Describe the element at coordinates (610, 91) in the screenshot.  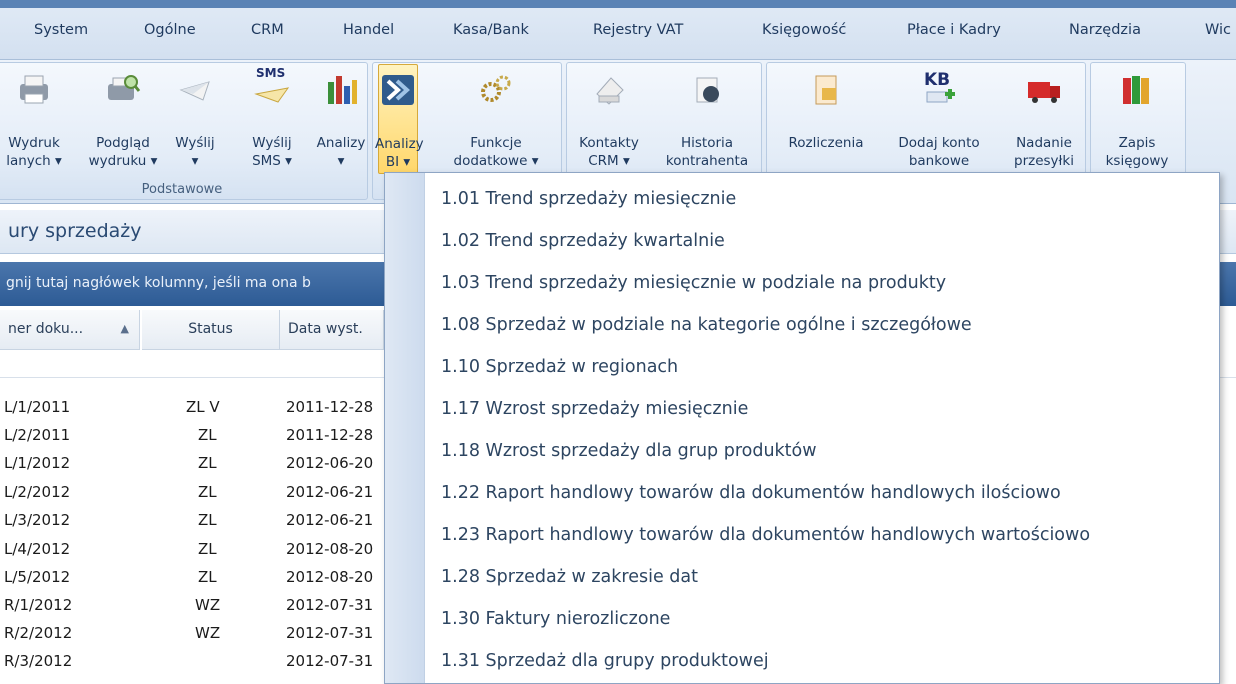
I see `contacts-icon` at that location.